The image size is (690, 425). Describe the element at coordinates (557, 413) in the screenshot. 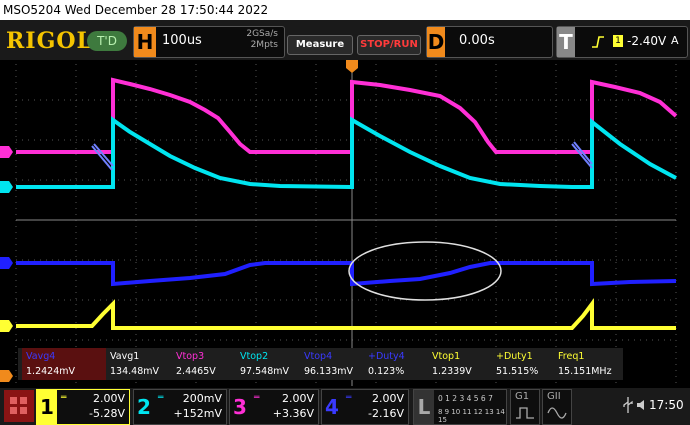

I see `sine-wave-icon` at that location.